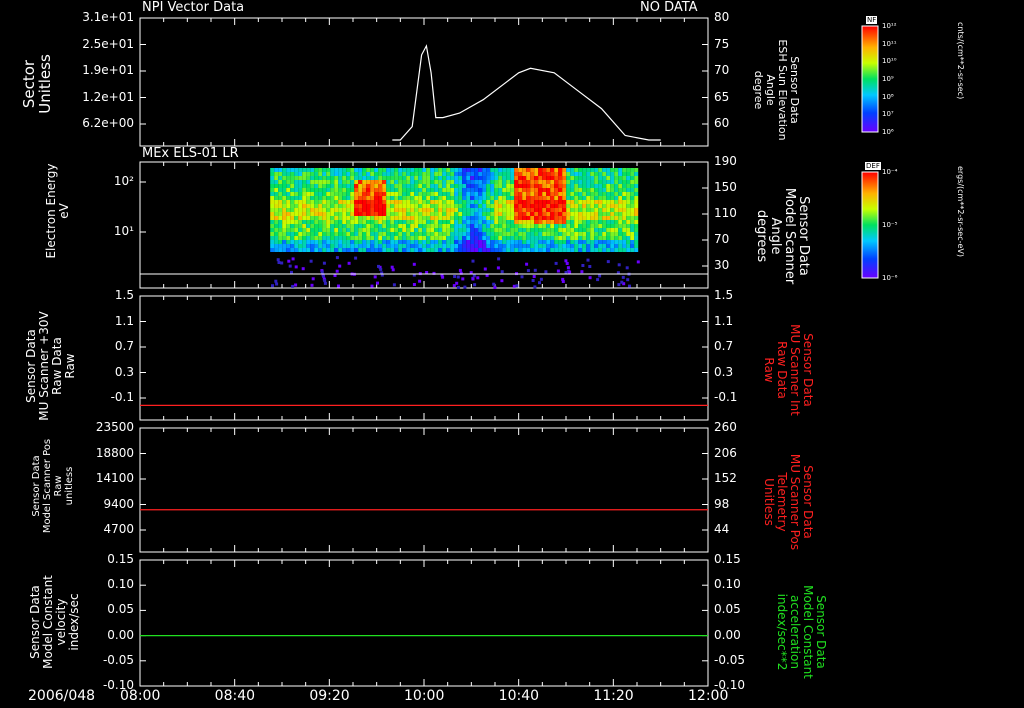  Describe the element at coordinates (727, 609) in the screenshot. I see `panel5-right-tick: 0.05` at that location.